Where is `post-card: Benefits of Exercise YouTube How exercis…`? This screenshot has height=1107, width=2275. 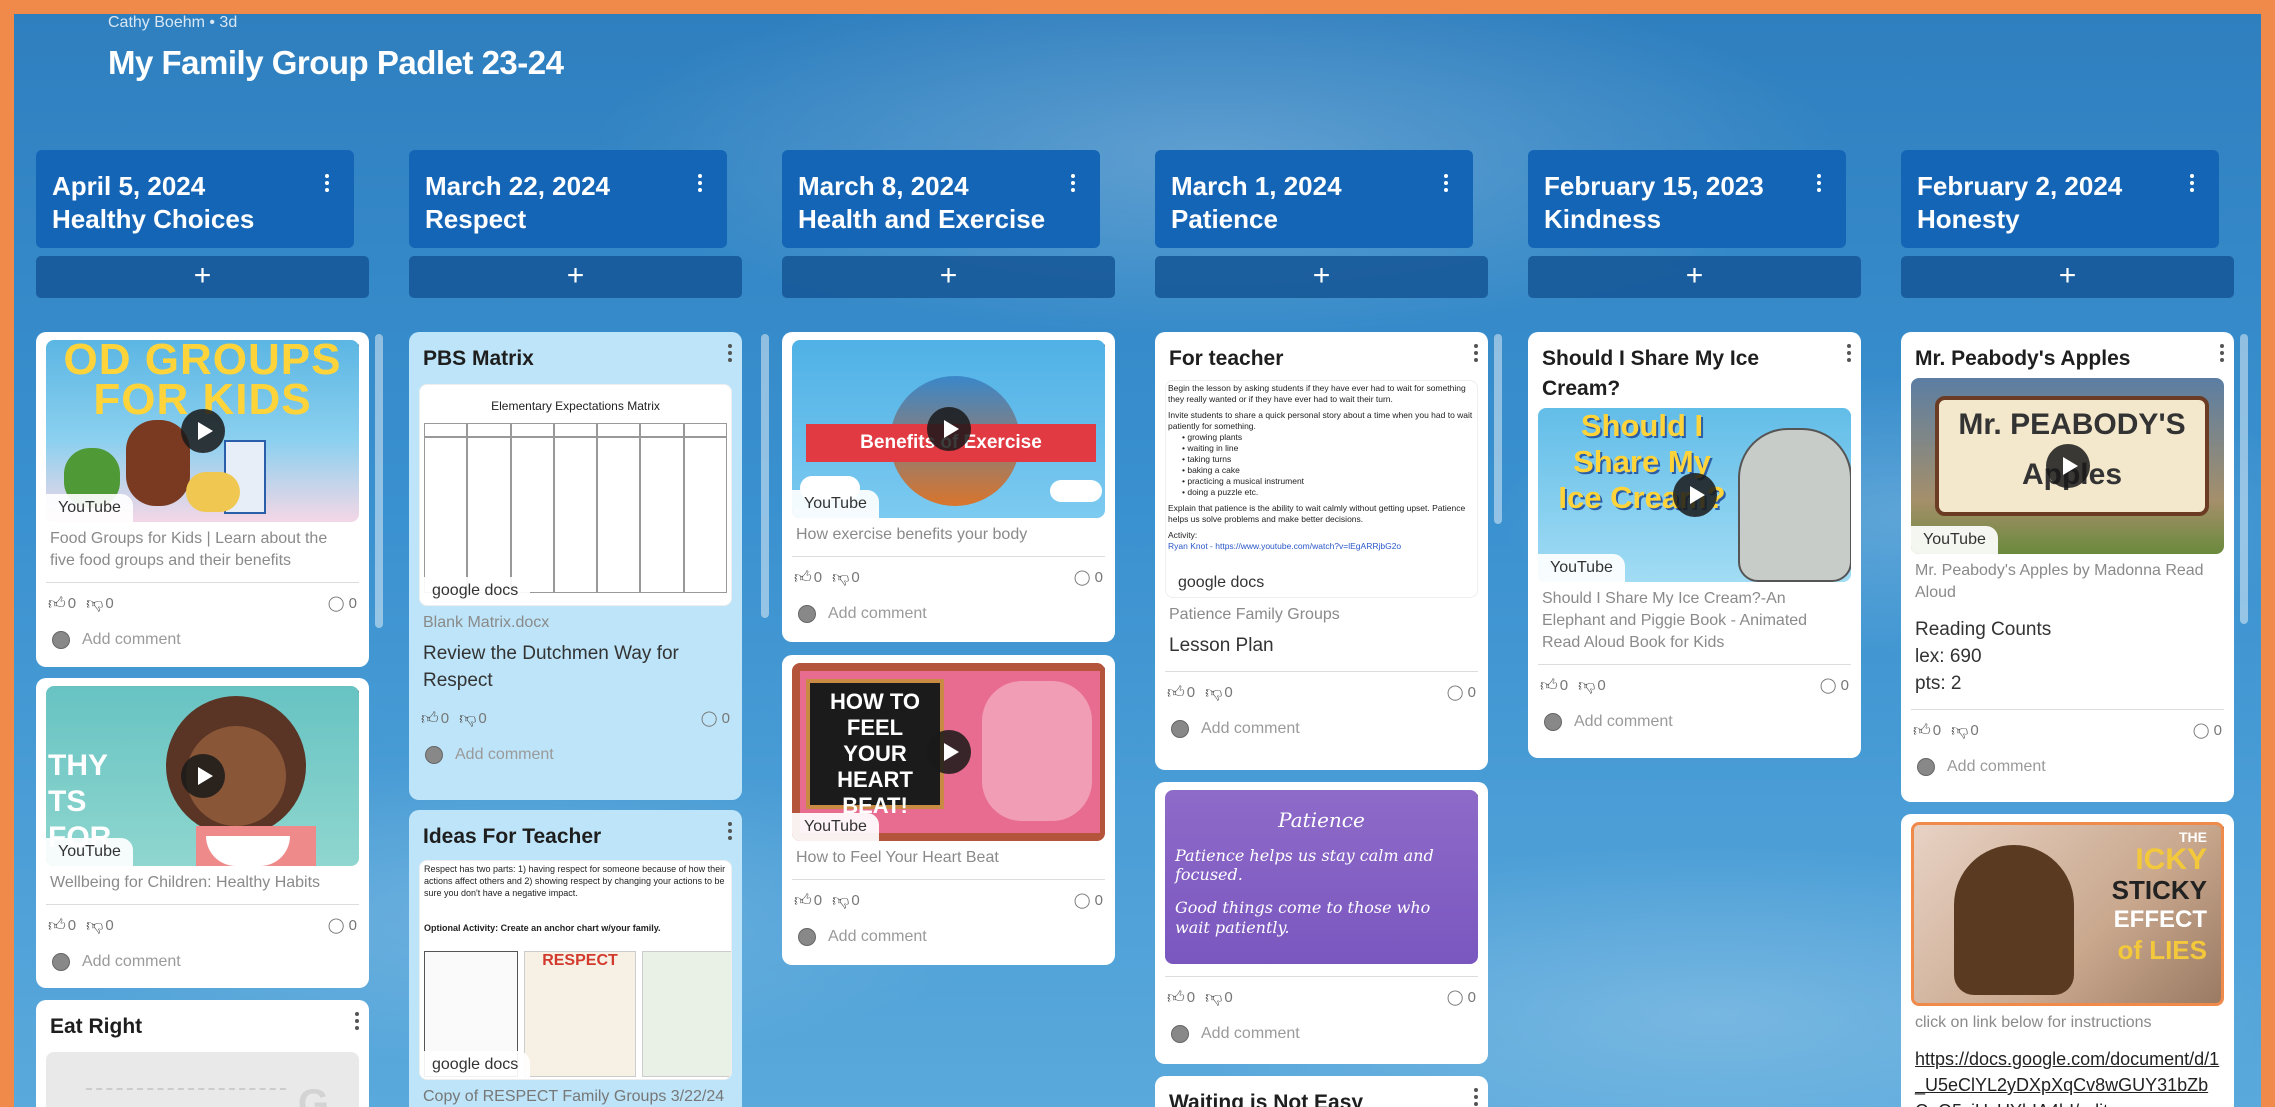
post-card: Benefits of Exercise YouTube How exercis… is located at coordinates (948, 487).